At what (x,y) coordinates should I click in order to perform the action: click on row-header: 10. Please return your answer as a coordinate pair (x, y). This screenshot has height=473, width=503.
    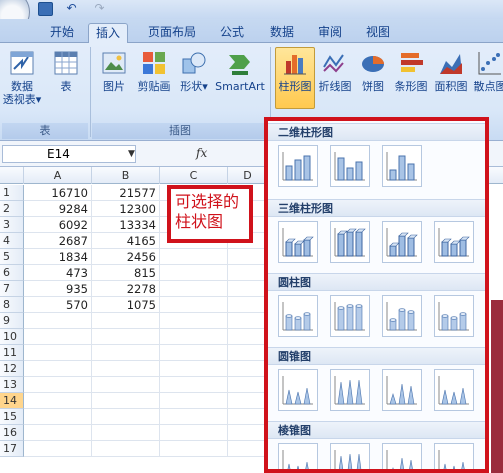
    Looking at the image, I should click on (12, 337).